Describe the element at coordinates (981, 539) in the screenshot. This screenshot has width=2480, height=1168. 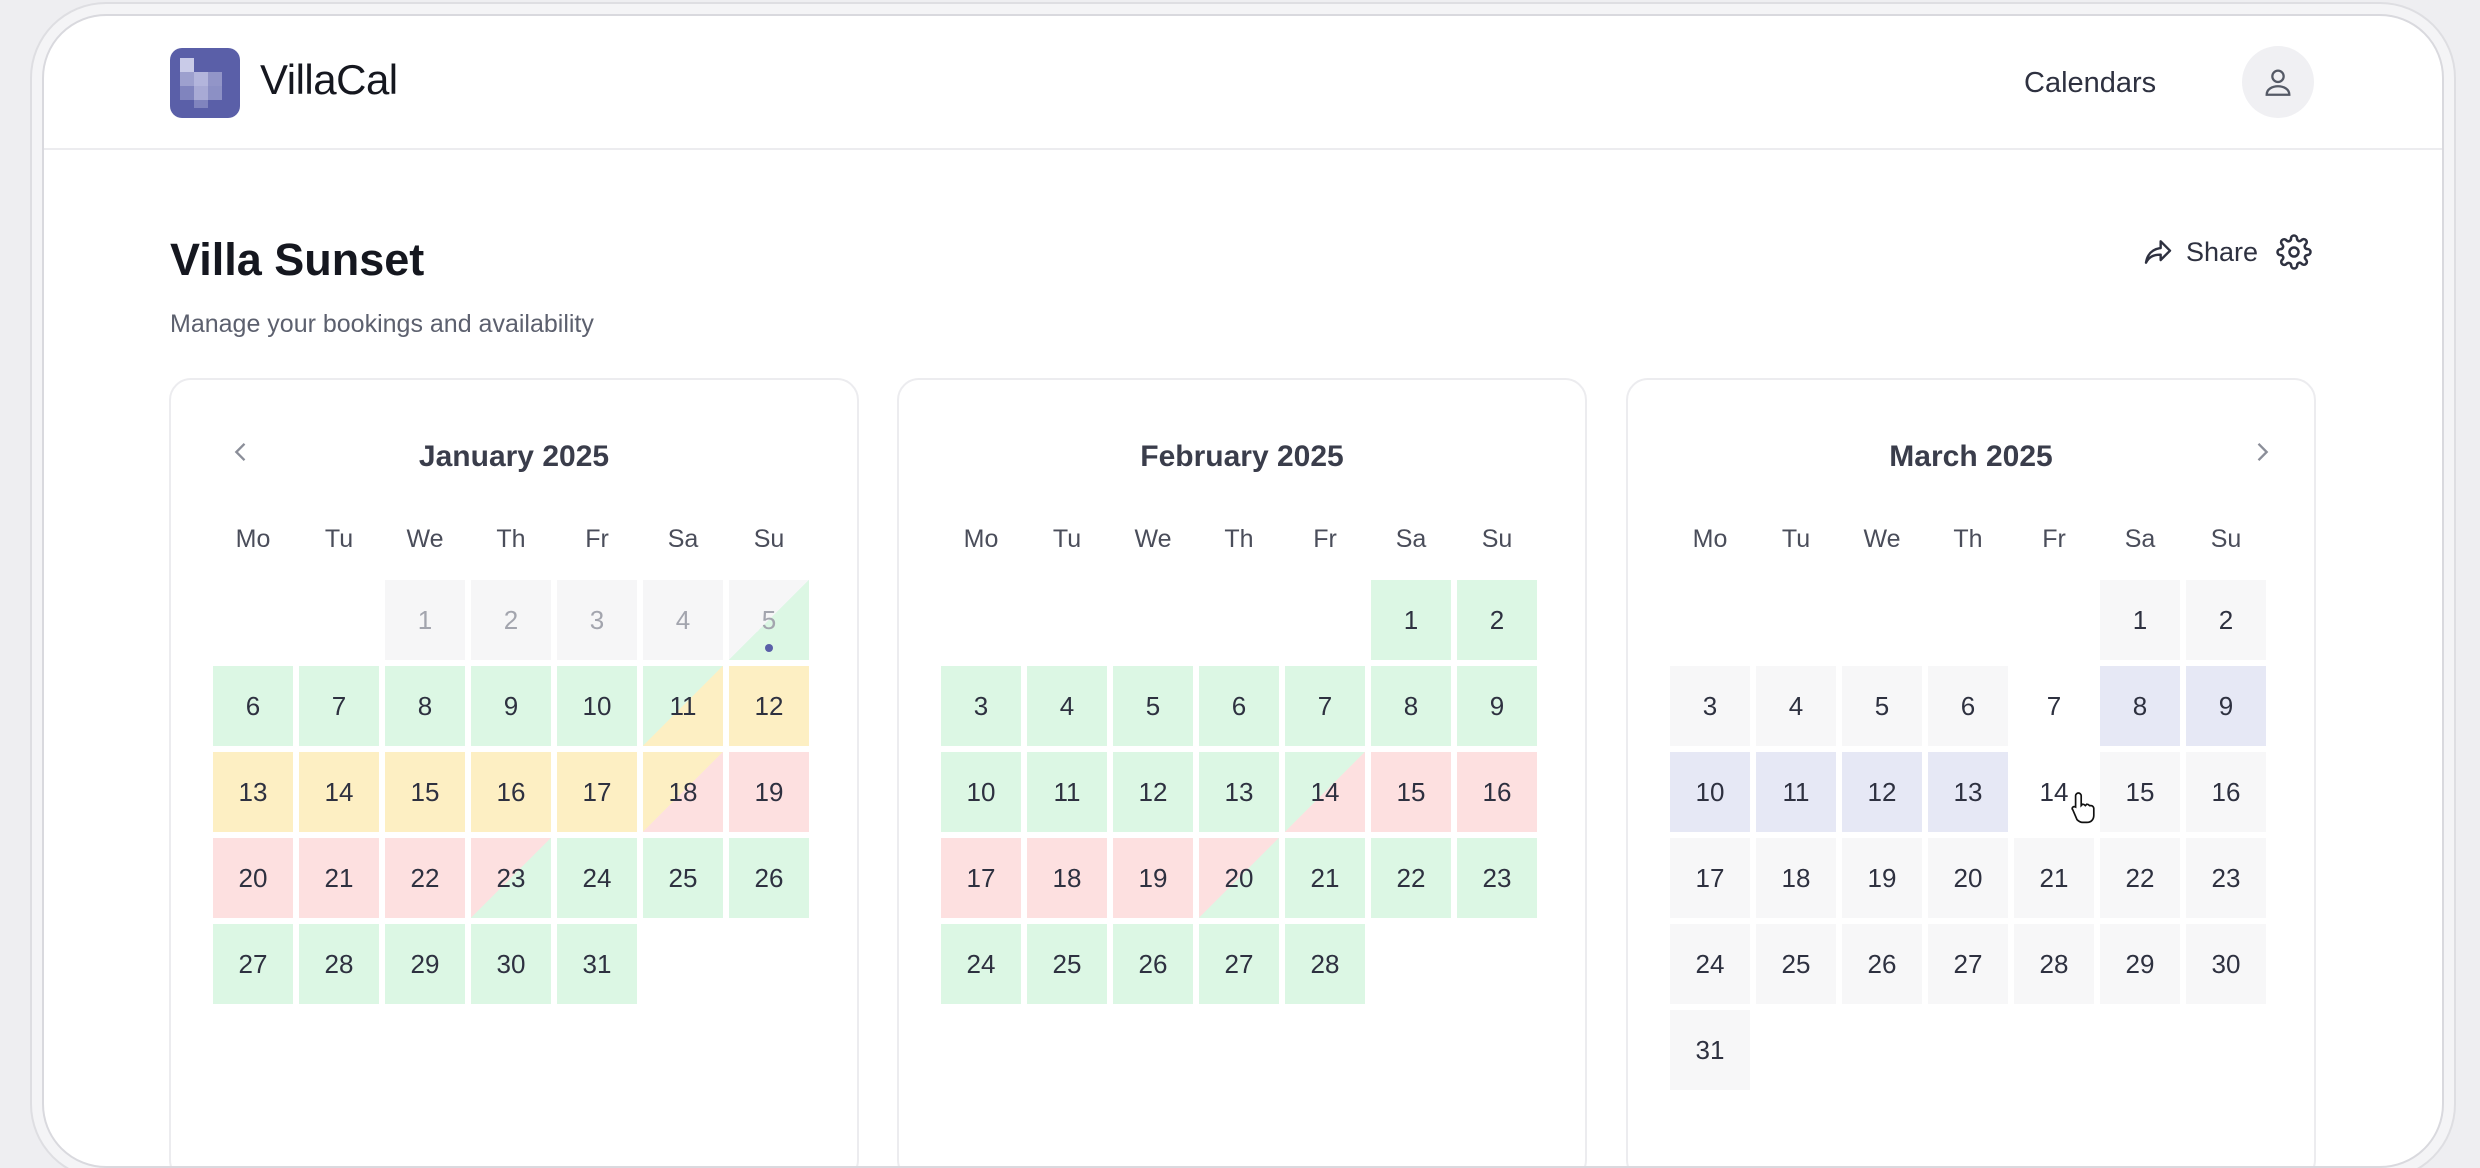
I see `weekday-label: Mo` at that location.